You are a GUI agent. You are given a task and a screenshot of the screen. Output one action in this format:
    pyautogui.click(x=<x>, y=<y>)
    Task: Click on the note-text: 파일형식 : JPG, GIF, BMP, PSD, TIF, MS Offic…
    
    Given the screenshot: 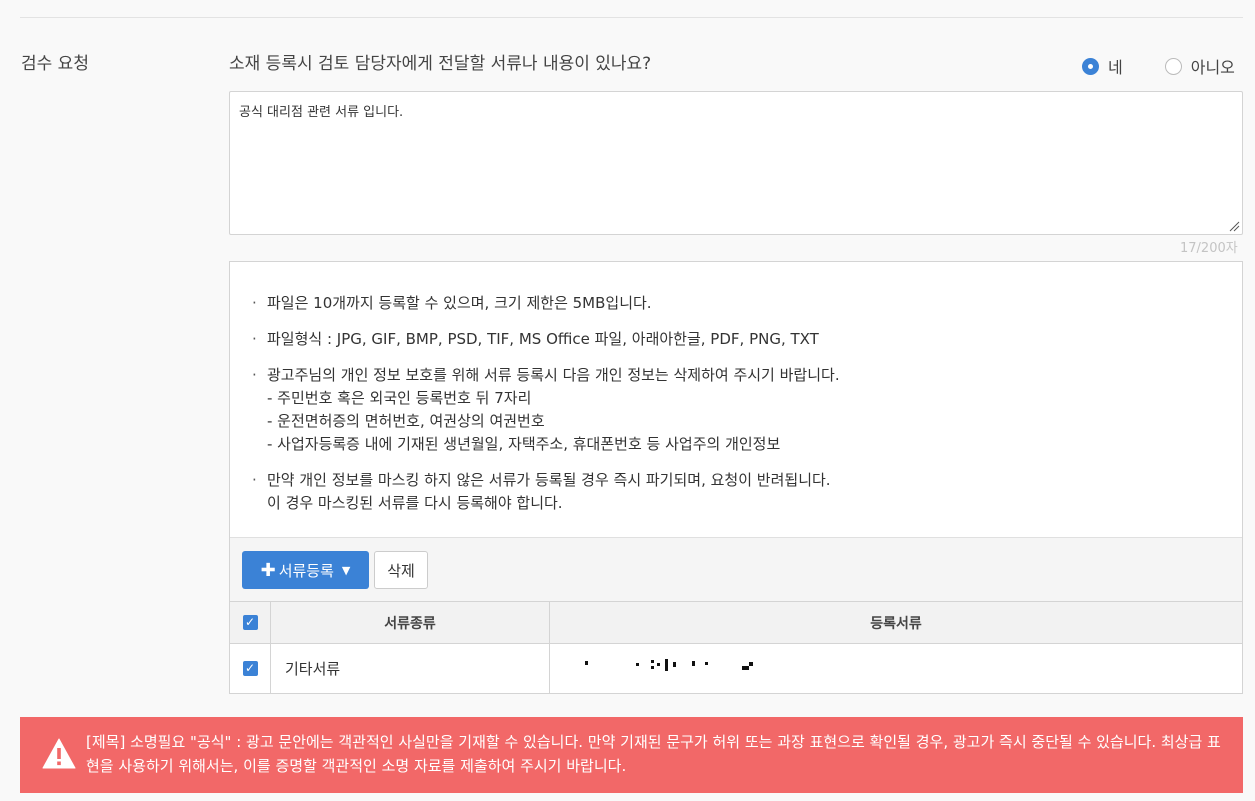 What is the action you would take?
    pyautogui.click(x=543, y=339)
    